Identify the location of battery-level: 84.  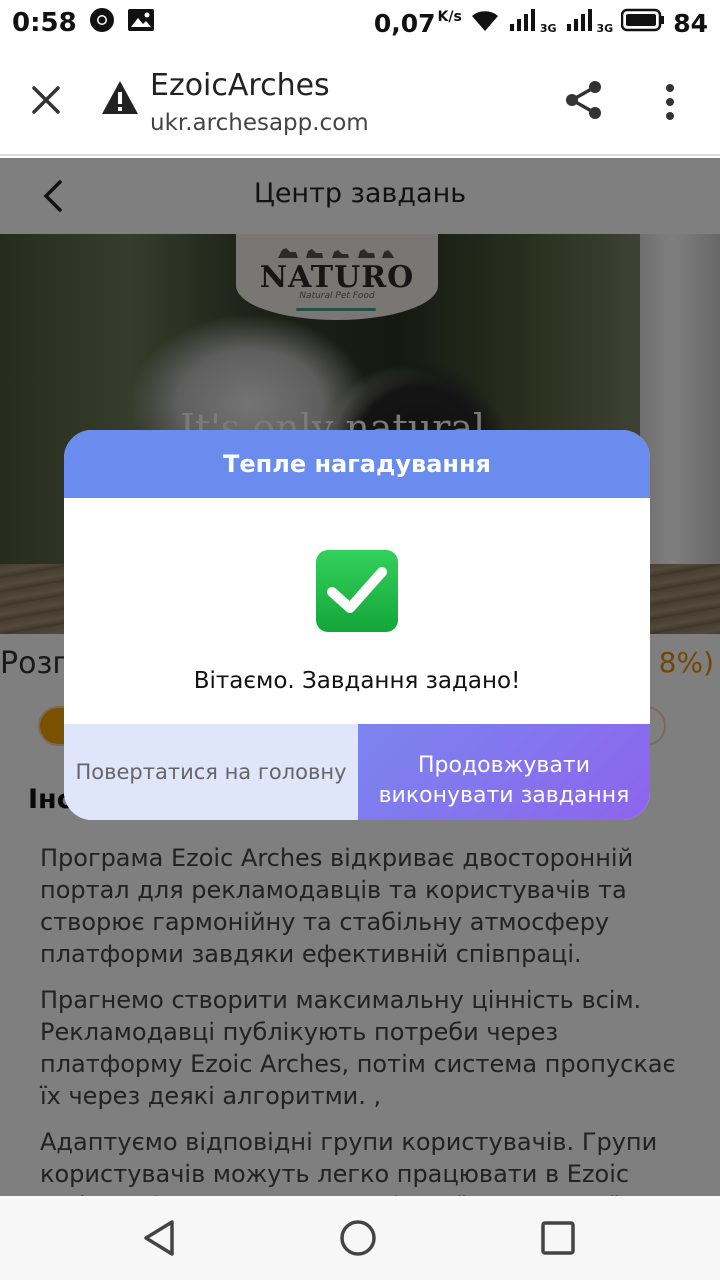
(690, 23).